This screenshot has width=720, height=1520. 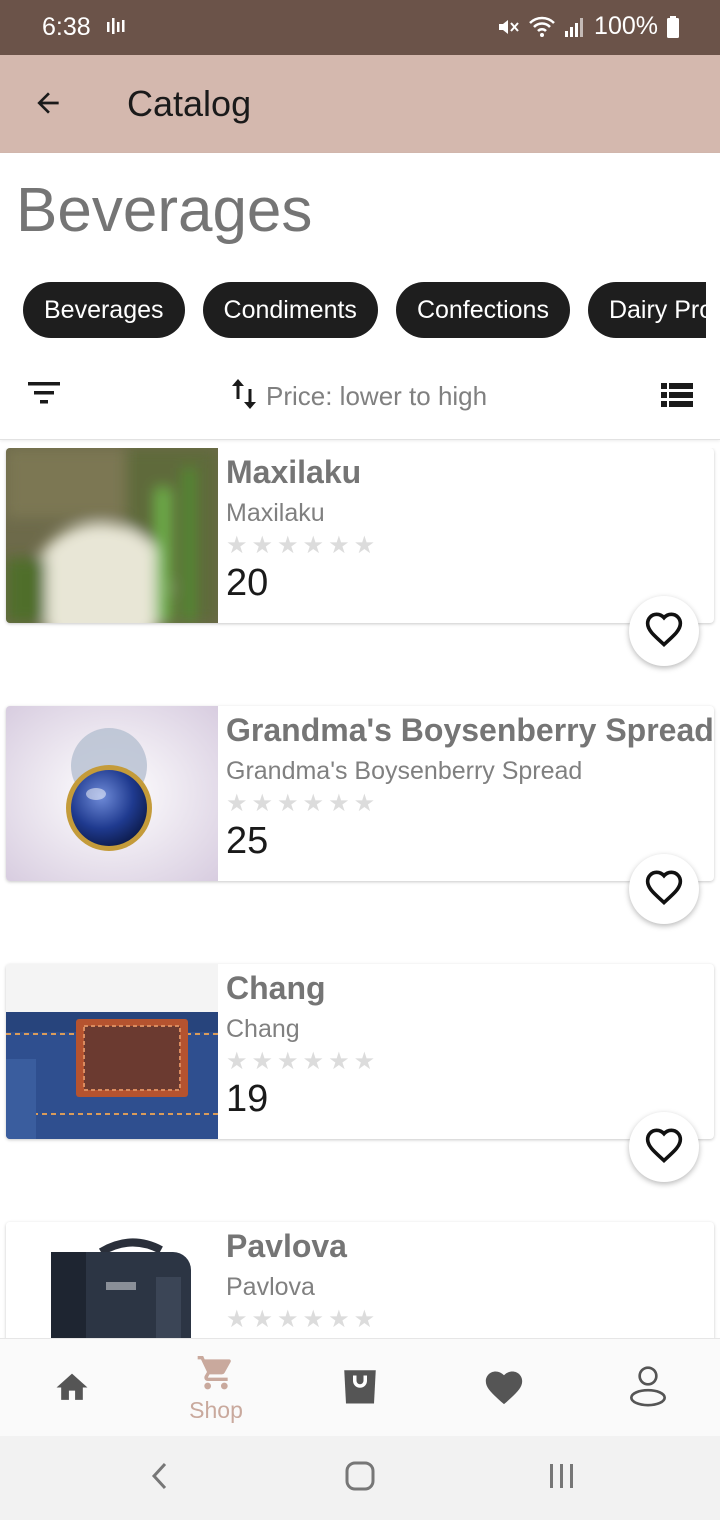 I want to click on product-info: Pavlova Pavlova ★ ★ ★ ★ ★ ★, so click(x=470, y=1281).